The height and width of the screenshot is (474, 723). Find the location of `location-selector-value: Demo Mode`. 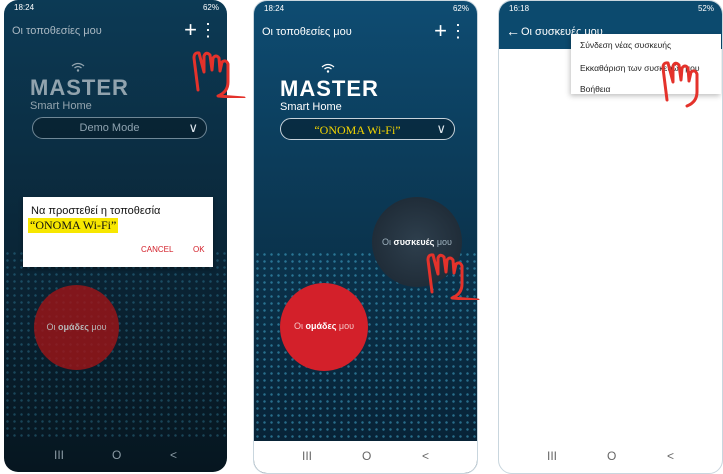

location-selector-value: Demo Mode is located at coordinates (109, 128).